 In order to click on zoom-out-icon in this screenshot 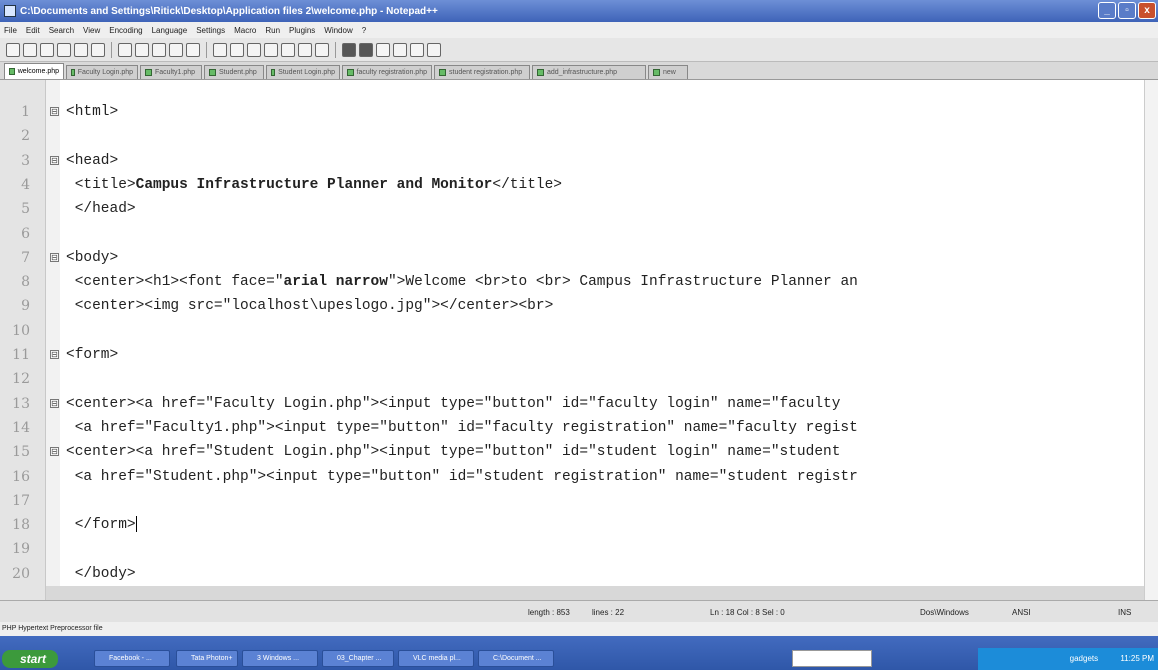, I will do `click(271, 49)`.